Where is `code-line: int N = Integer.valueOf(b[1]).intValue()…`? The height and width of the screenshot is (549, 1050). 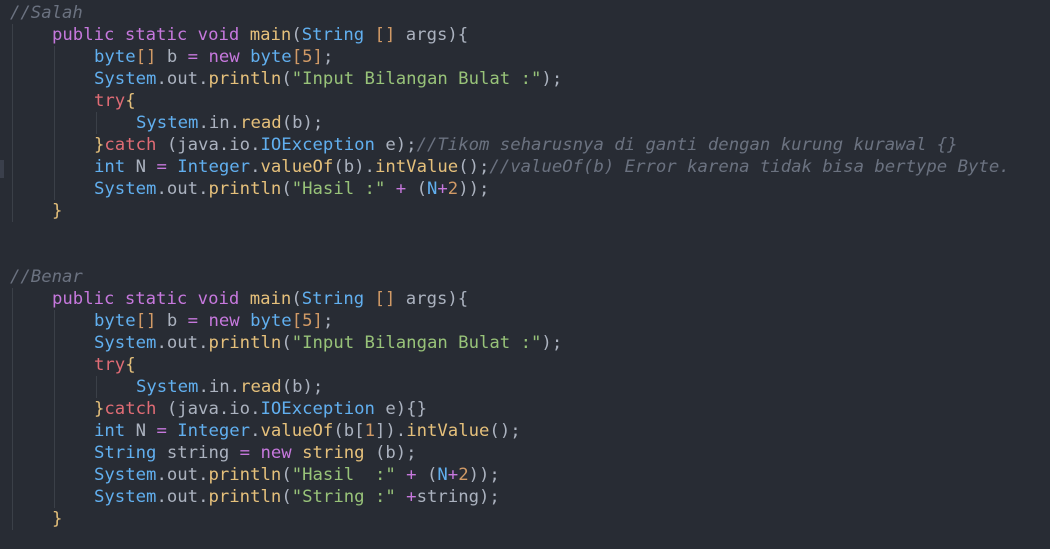 code-line: int N = Integer.valueOf(b[1]).intValue()… is located at coordinates (530, 431).